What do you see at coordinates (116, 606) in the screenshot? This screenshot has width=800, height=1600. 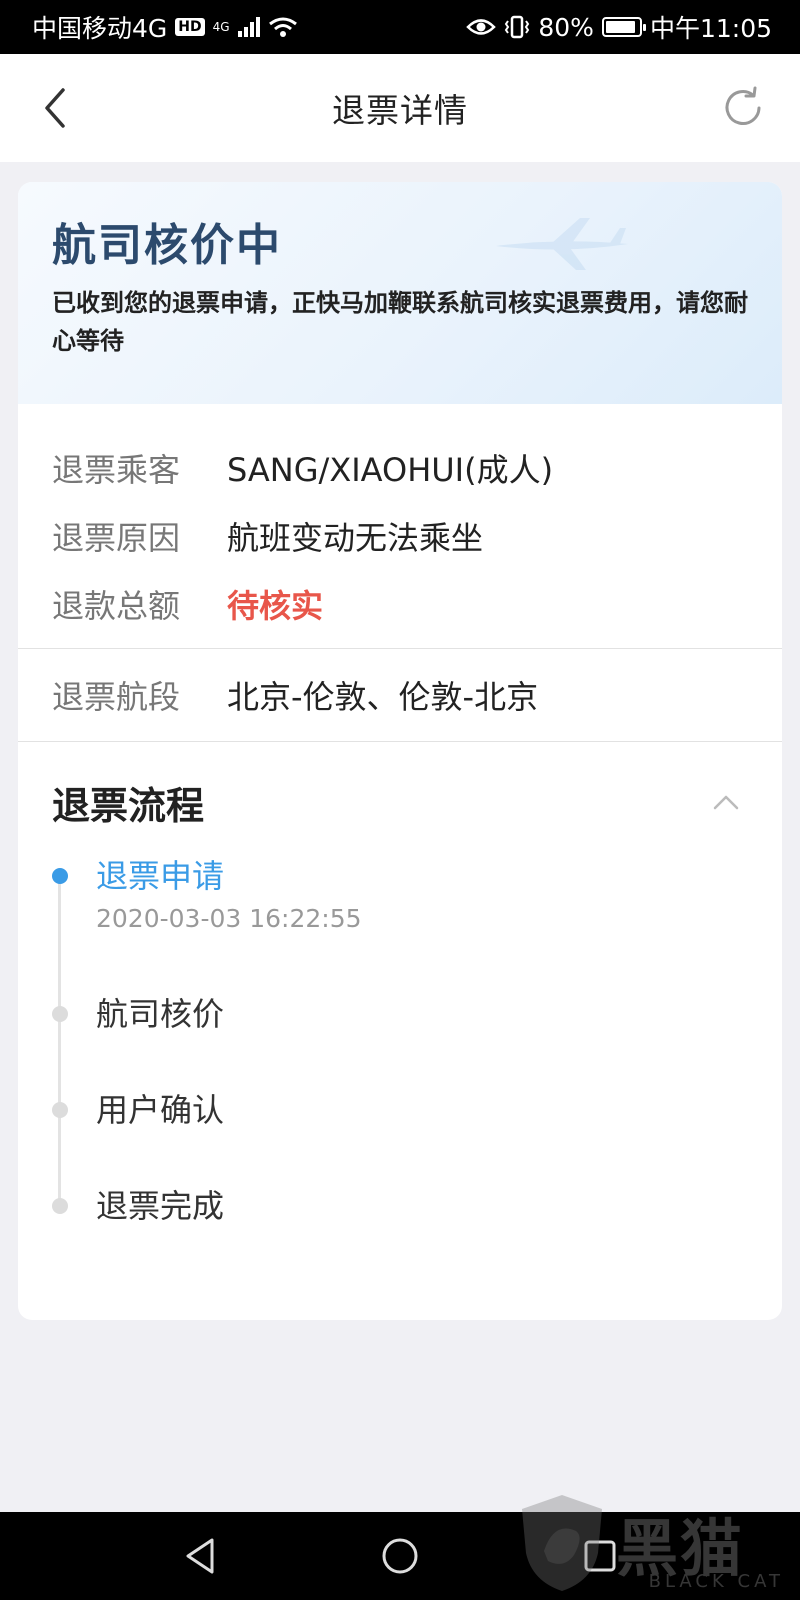 I see `info-label: 退款总额` at bounding box center [116, 606].